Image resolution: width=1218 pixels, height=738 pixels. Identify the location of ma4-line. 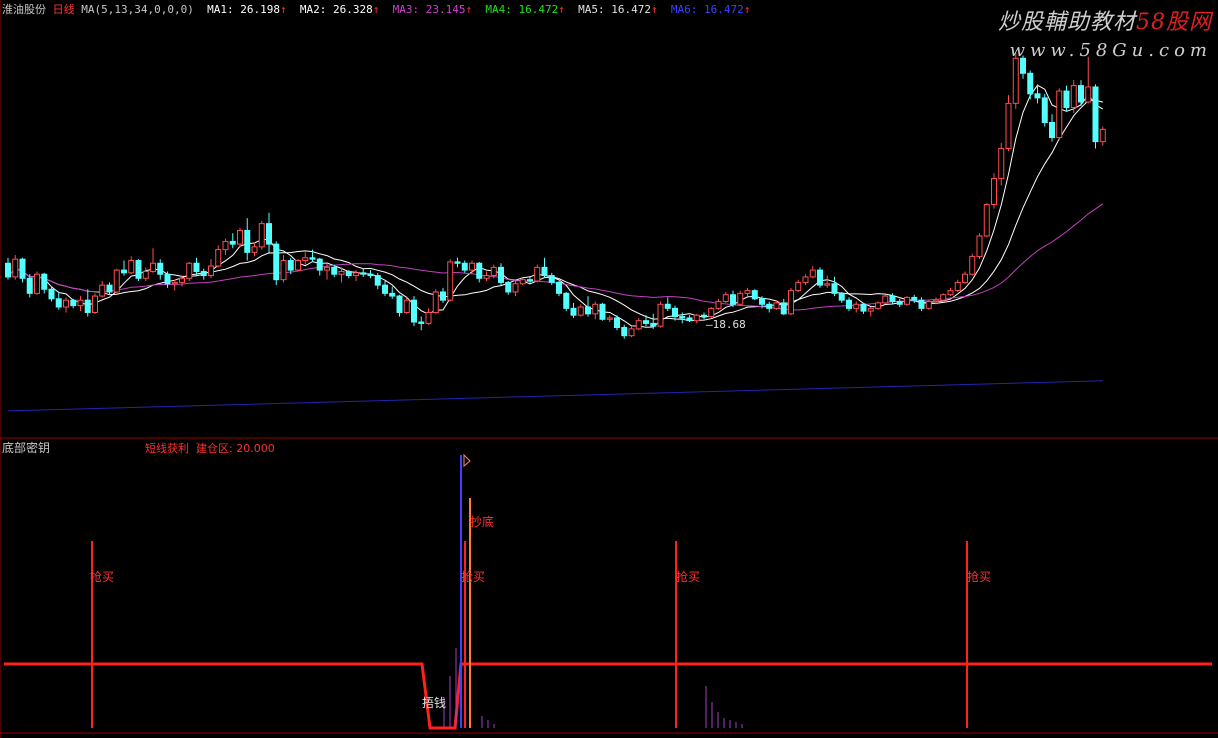
(555, 396).